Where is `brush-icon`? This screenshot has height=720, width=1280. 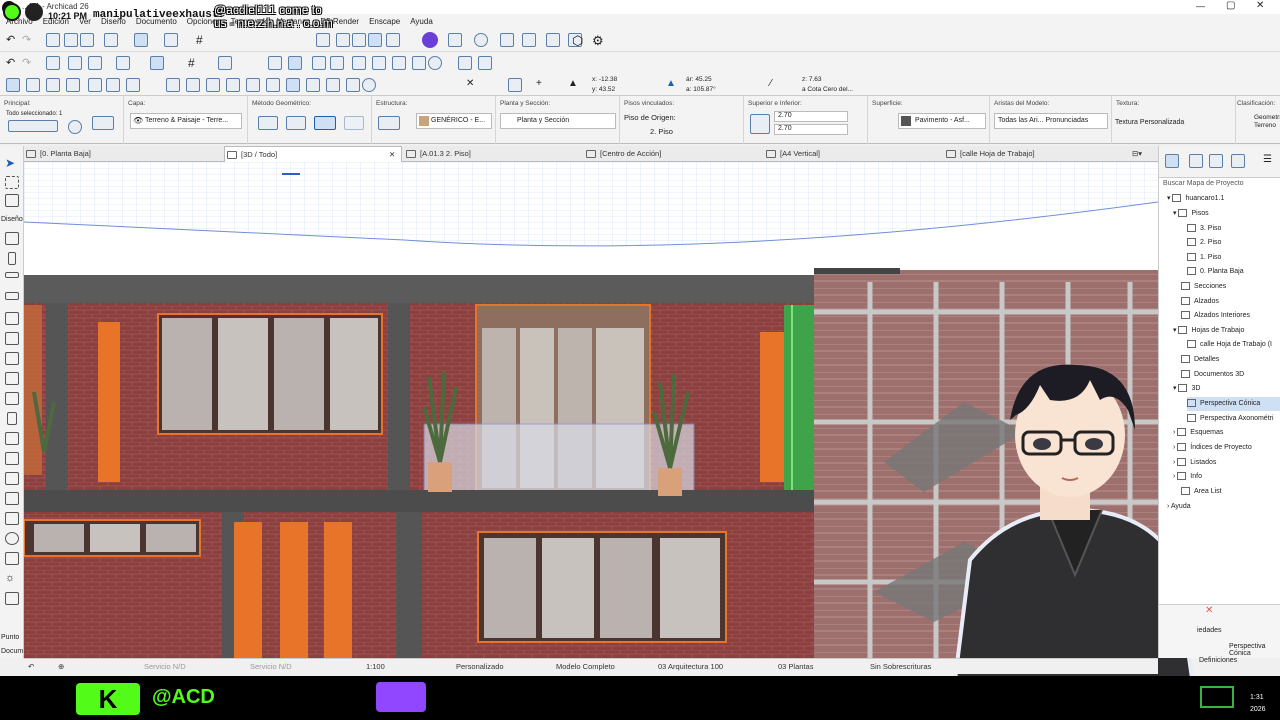
brush-icon is located at coordinates (95, 63).